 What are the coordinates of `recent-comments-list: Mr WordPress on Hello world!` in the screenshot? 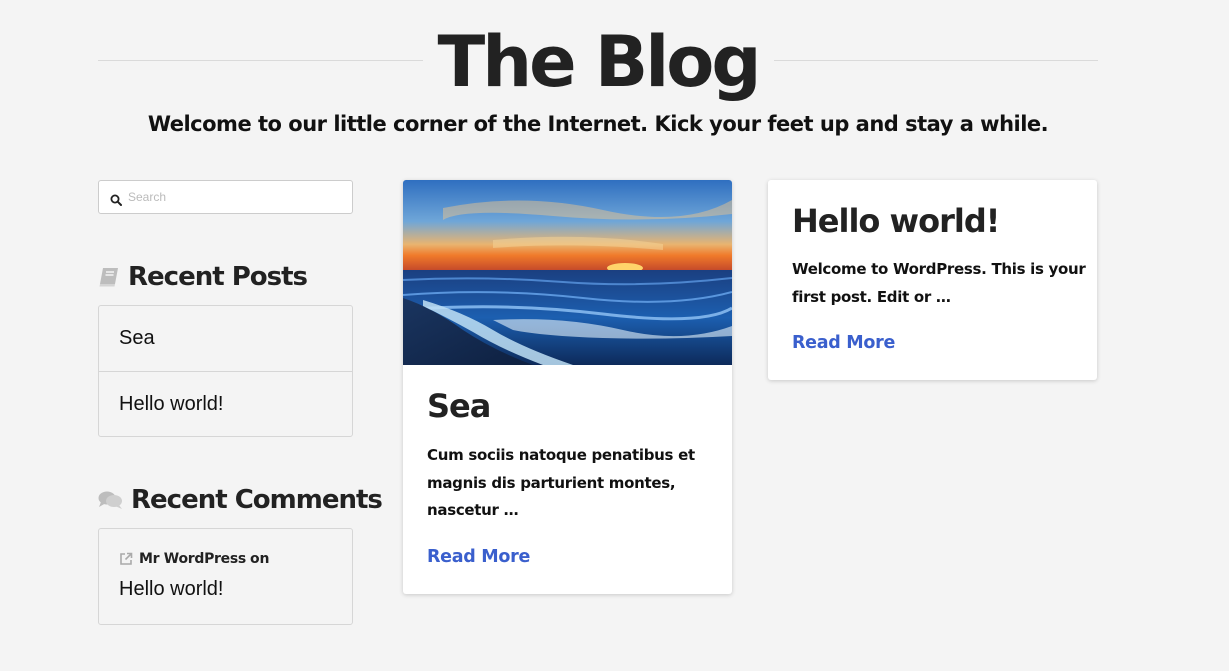 It's located at (225, 576).